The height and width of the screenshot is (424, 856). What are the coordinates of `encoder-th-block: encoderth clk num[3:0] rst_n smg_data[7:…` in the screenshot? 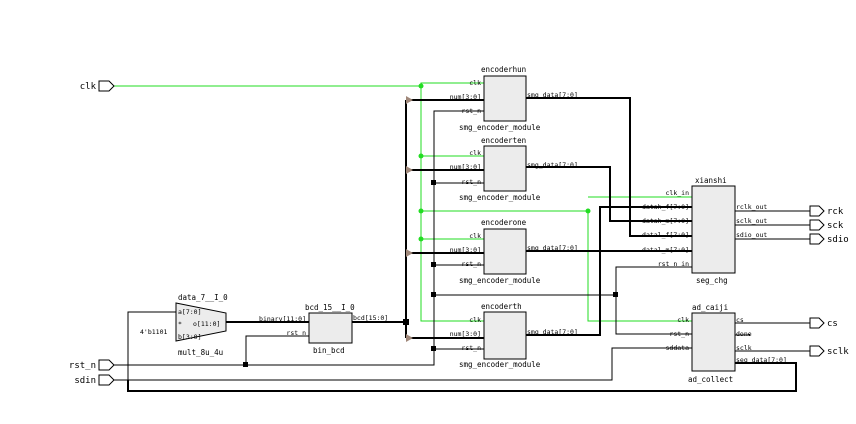 It's located at (514, 335).